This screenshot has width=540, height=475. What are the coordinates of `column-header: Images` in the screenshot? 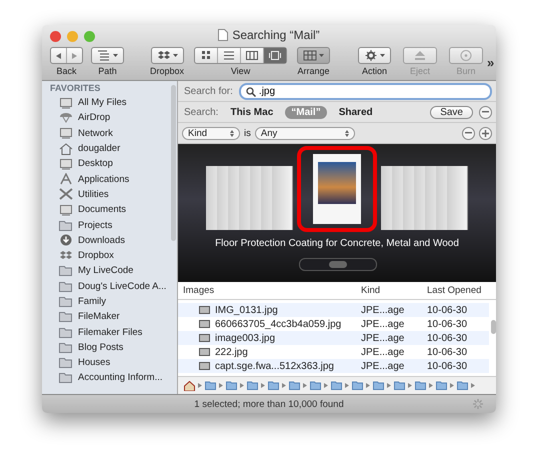 It's located at (272, 290).